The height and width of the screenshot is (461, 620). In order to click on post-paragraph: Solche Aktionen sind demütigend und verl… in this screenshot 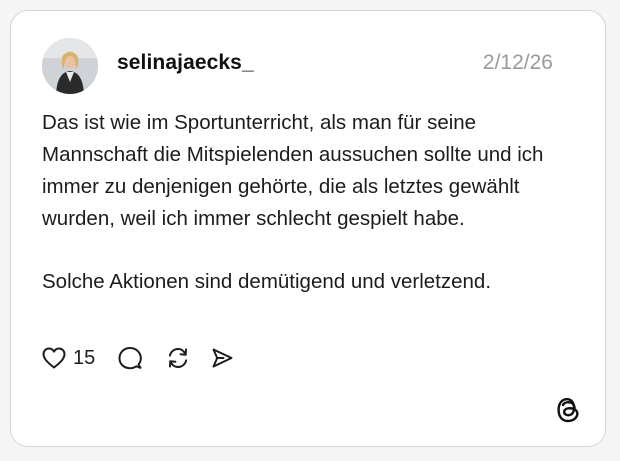, I will do `click(267, 281)`.